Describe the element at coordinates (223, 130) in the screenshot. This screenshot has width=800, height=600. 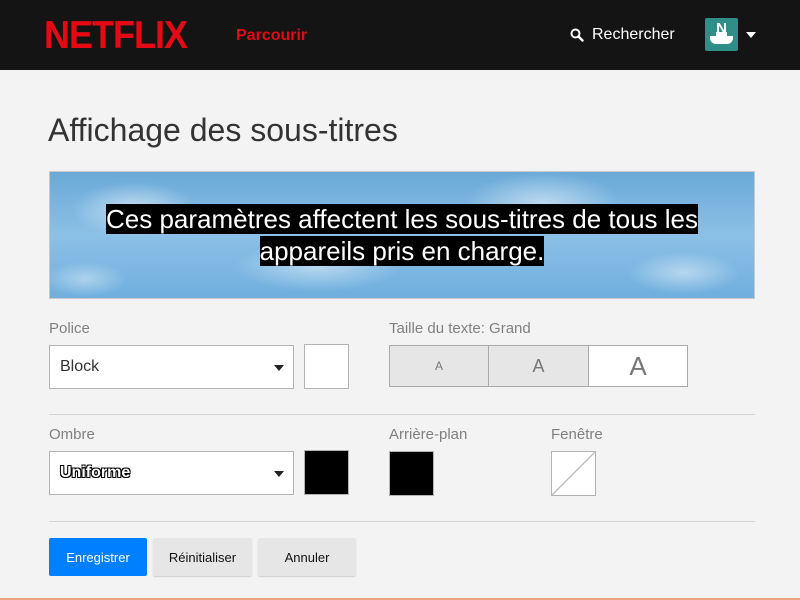
I see `page-title: Affichage des sous-titres` at that location.